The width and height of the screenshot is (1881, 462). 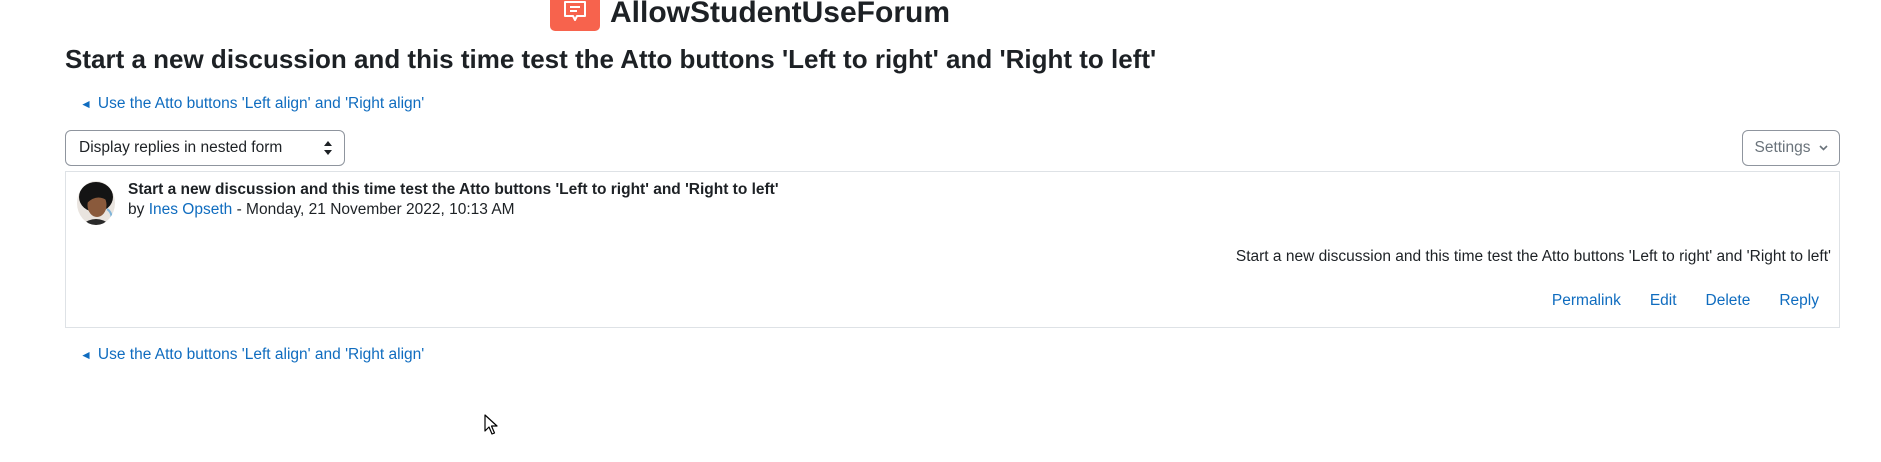 I want to click on reply-link: Reply, so click(x=1799, y=301).